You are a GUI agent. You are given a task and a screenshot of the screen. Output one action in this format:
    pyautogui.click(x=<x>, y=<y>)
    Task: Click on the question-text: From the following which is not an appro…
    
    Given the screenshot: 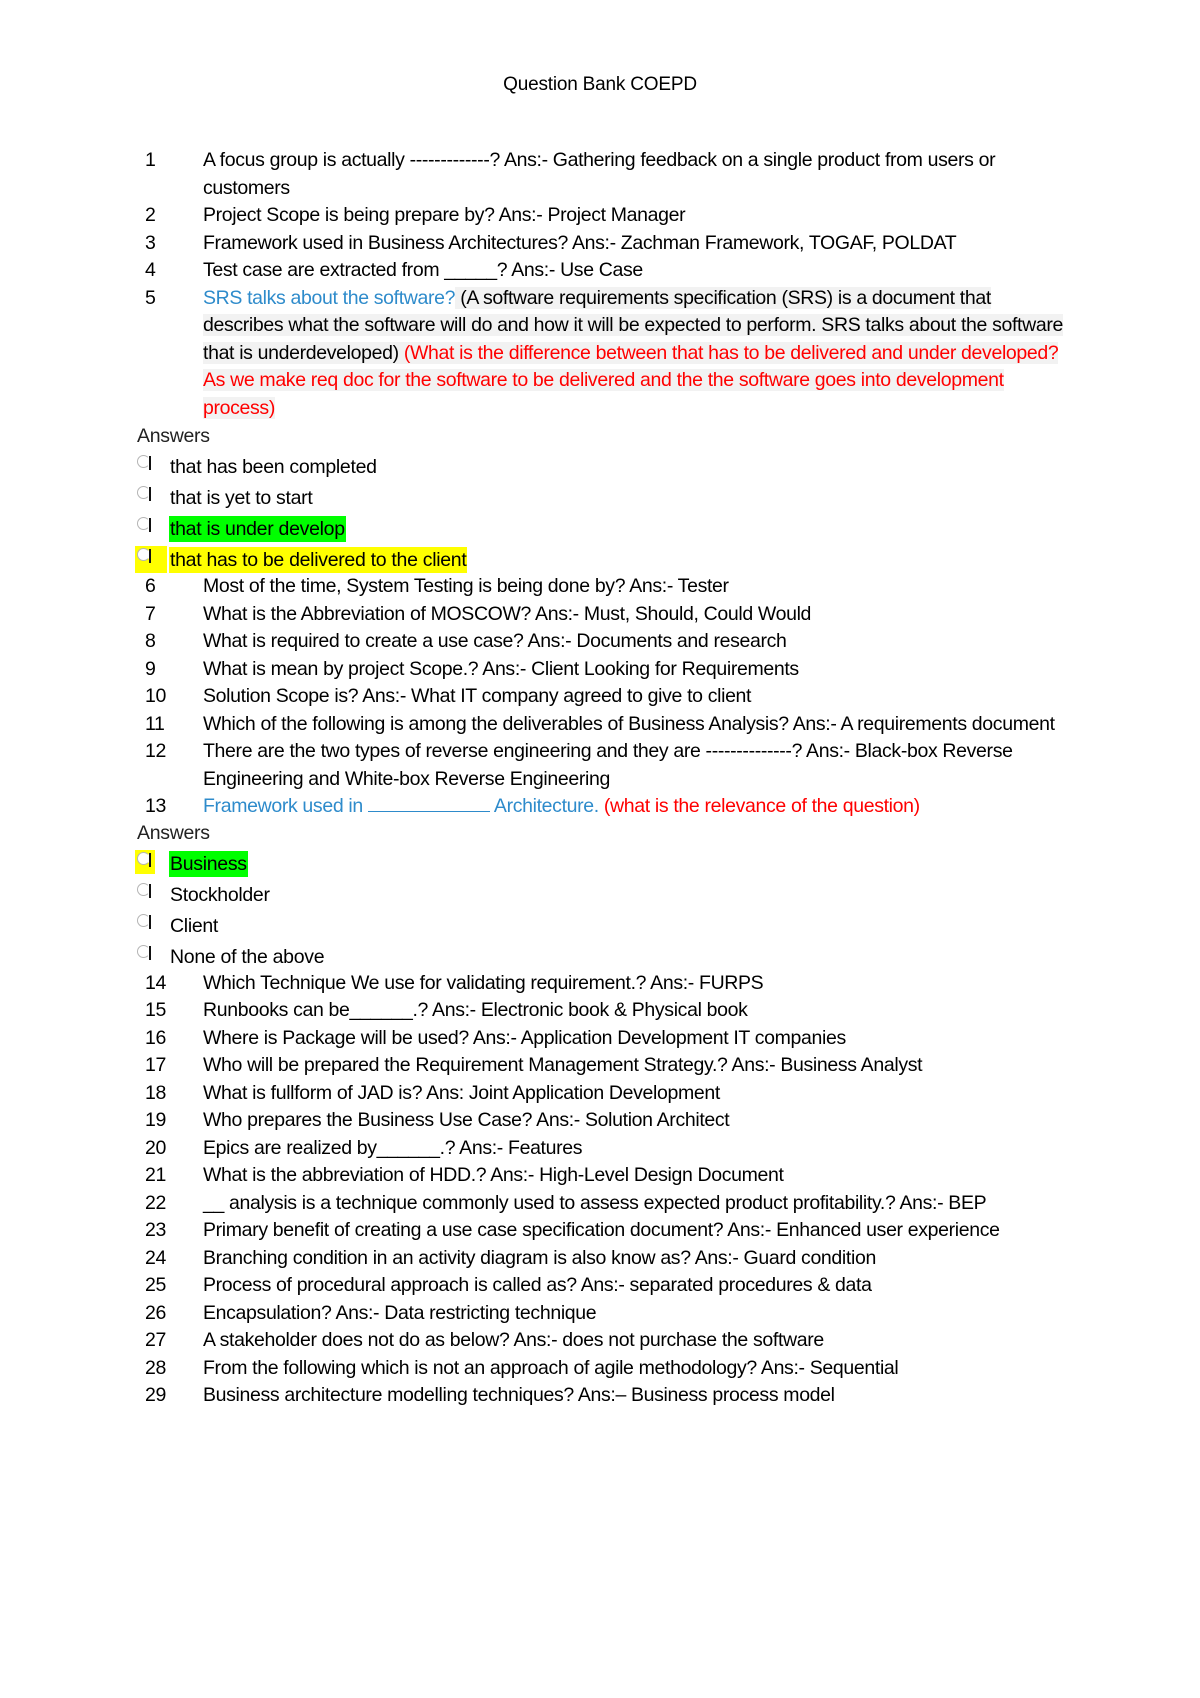 What is the action you would take?
    pyautogui.click(x=551, y=1367)
    